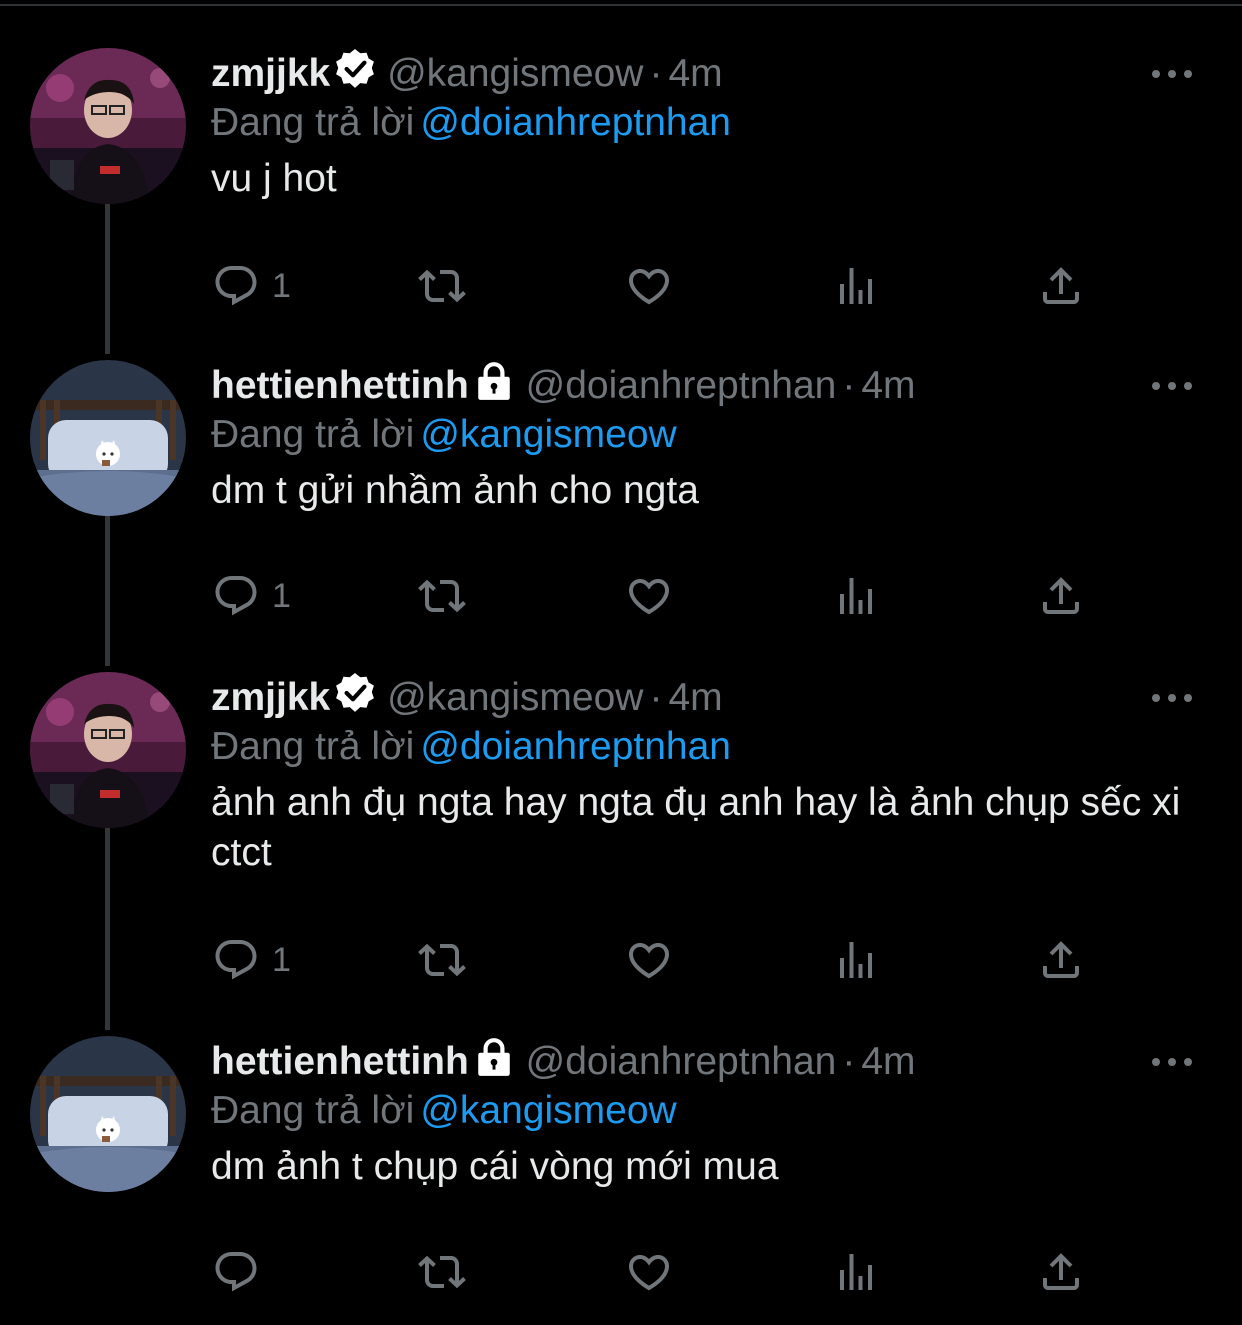  What do you see at coordinates (274, 178) in the screenshot?
I see `tweet-text: vu j hot` at bounding box center [274, 178].